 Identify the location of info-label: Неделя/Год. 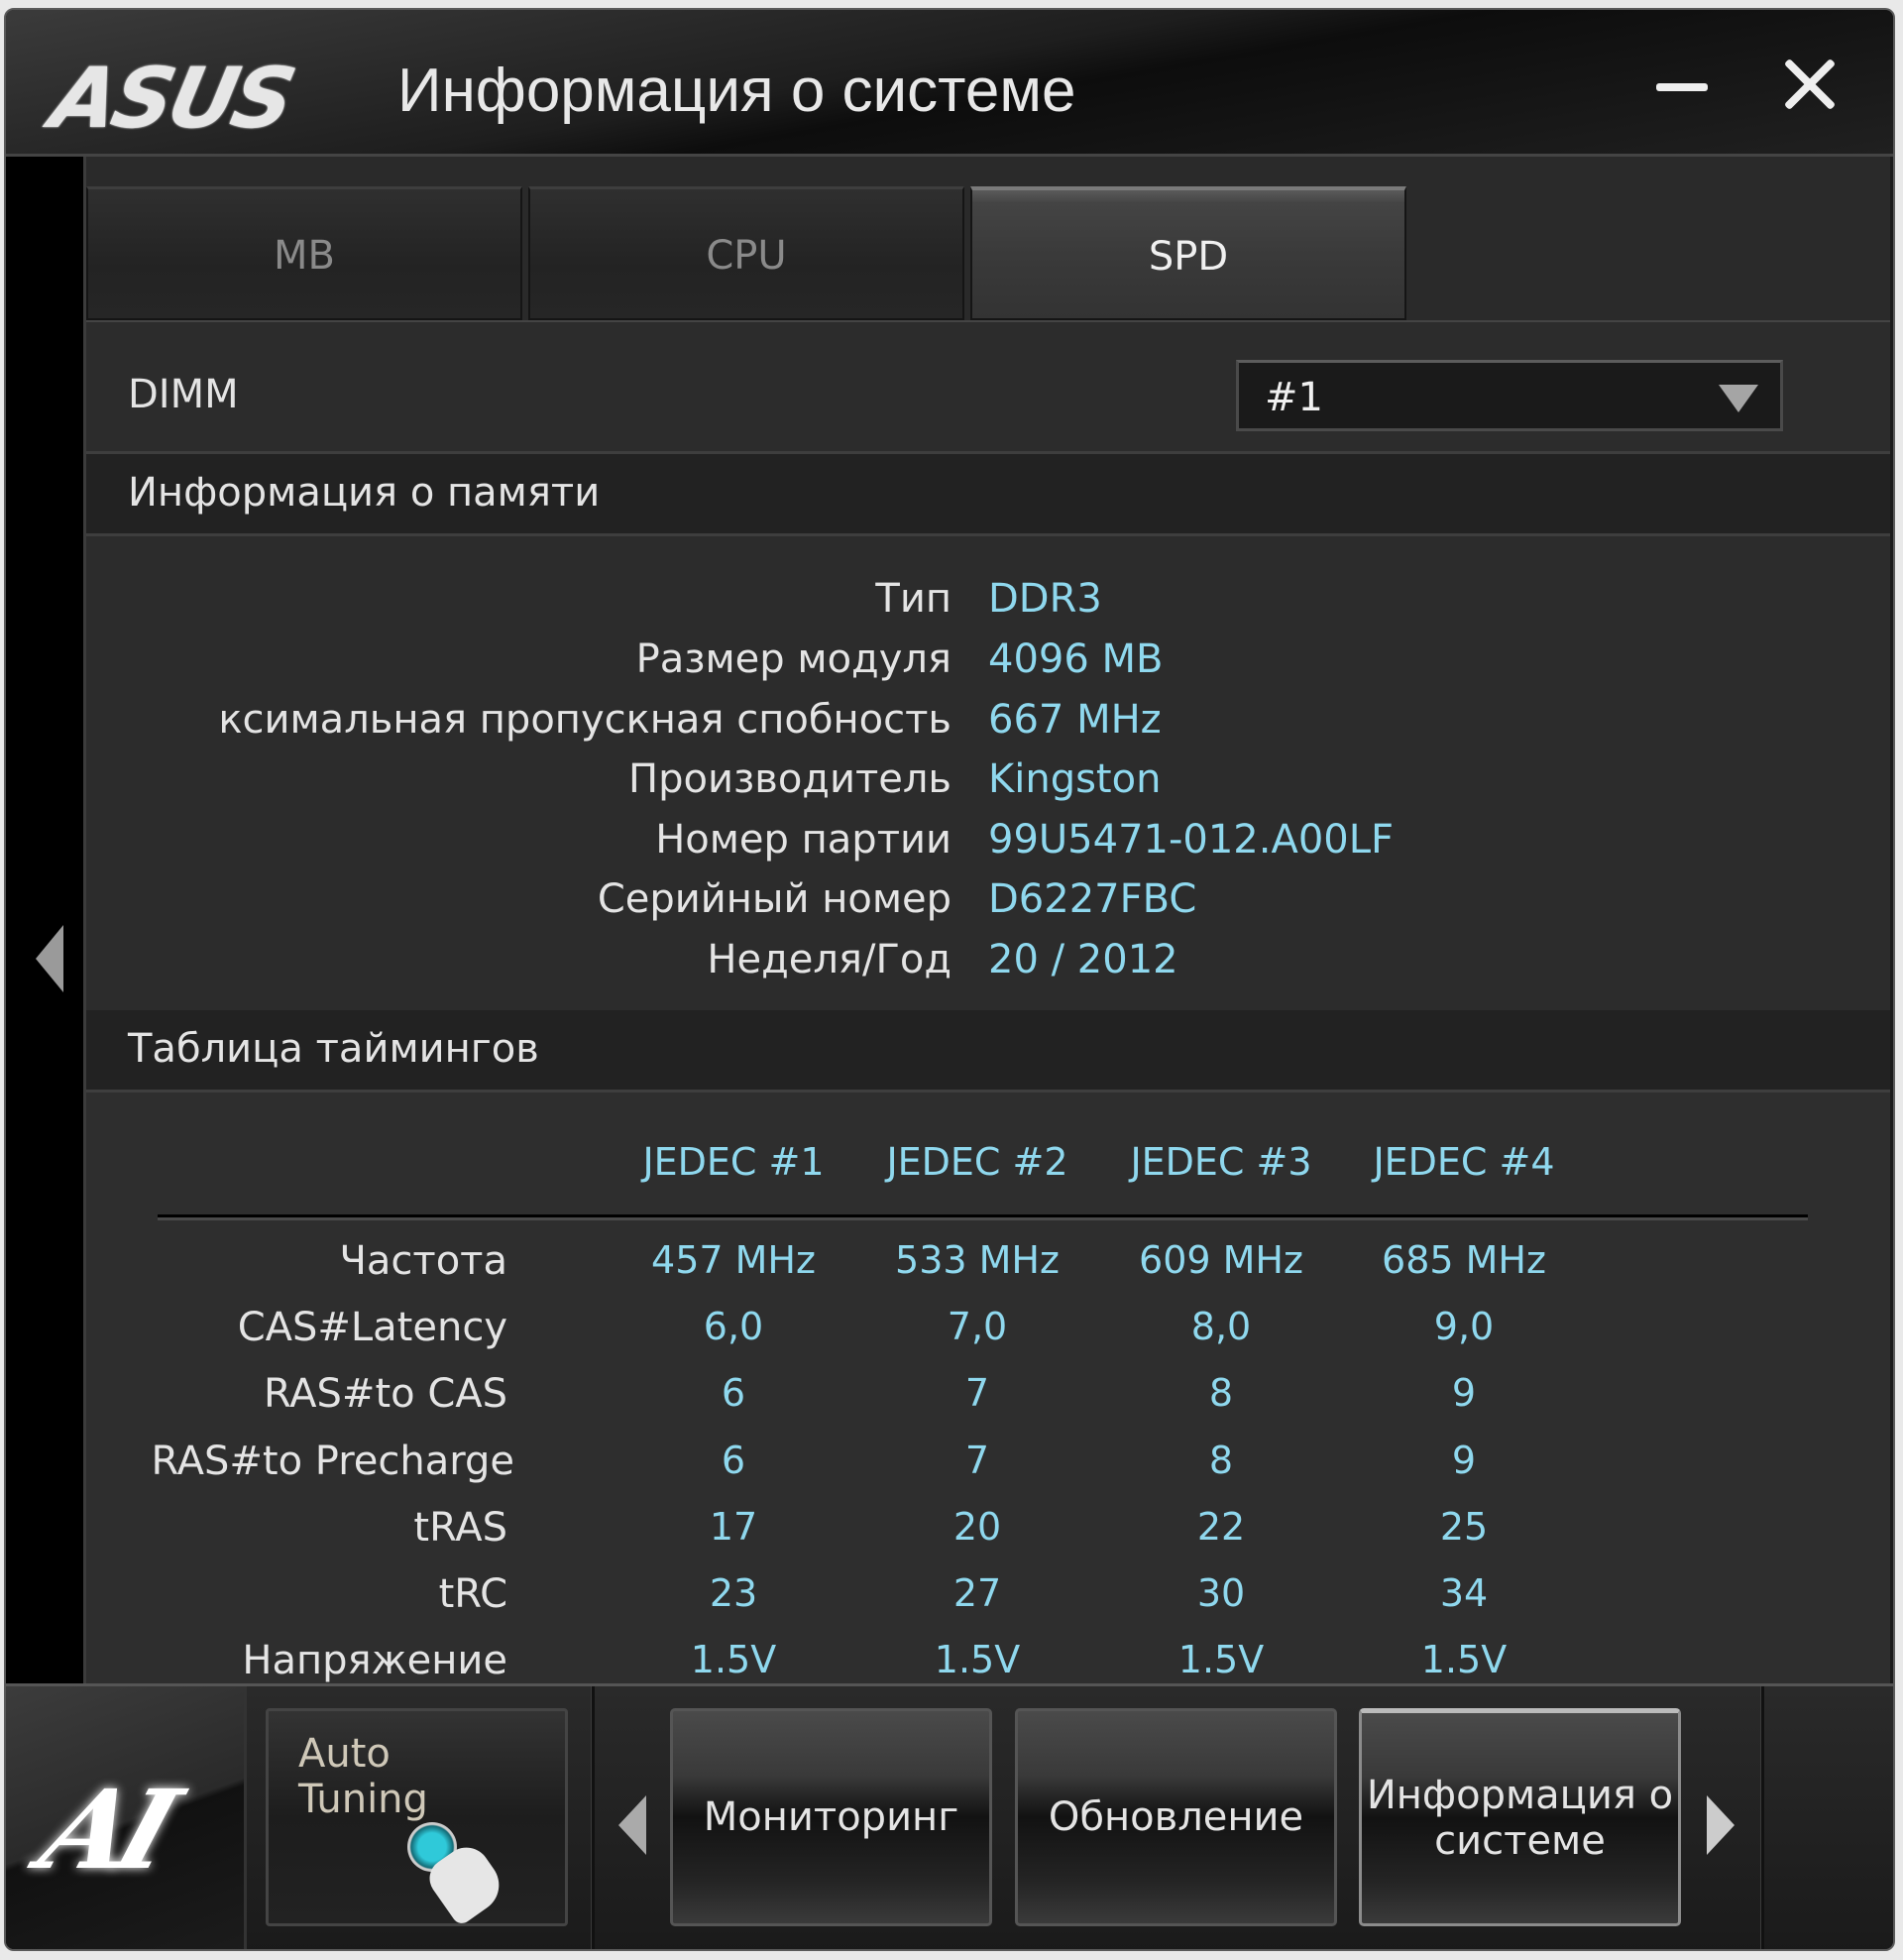
(829, 959).